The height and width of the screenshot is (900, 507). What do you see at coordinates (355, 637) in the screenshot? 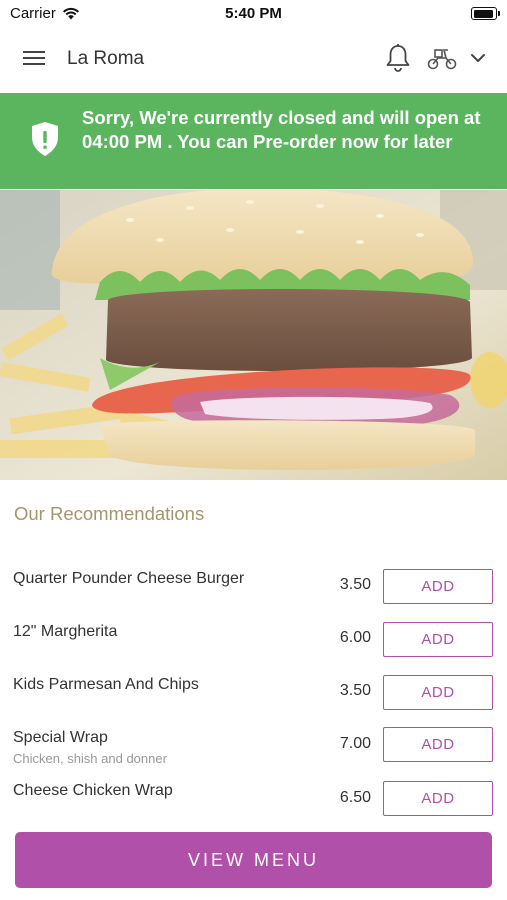
I see `item-price: 6.00` at bounding box center [355, 637].